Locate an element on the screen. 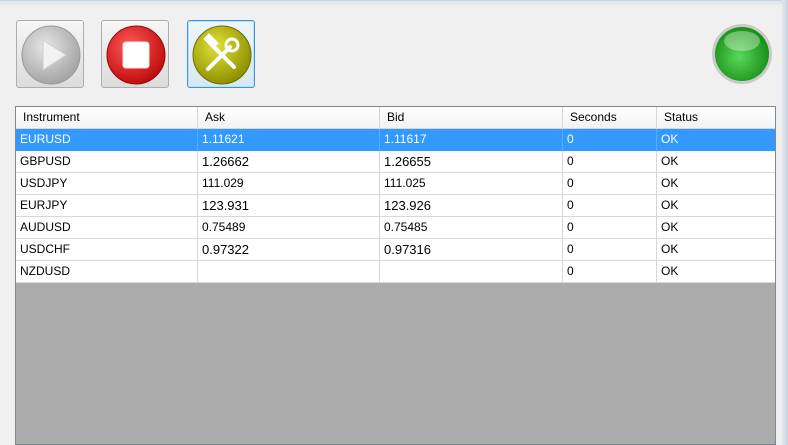  ask-cell: 0.75489 is located at coordinates (289, 228).